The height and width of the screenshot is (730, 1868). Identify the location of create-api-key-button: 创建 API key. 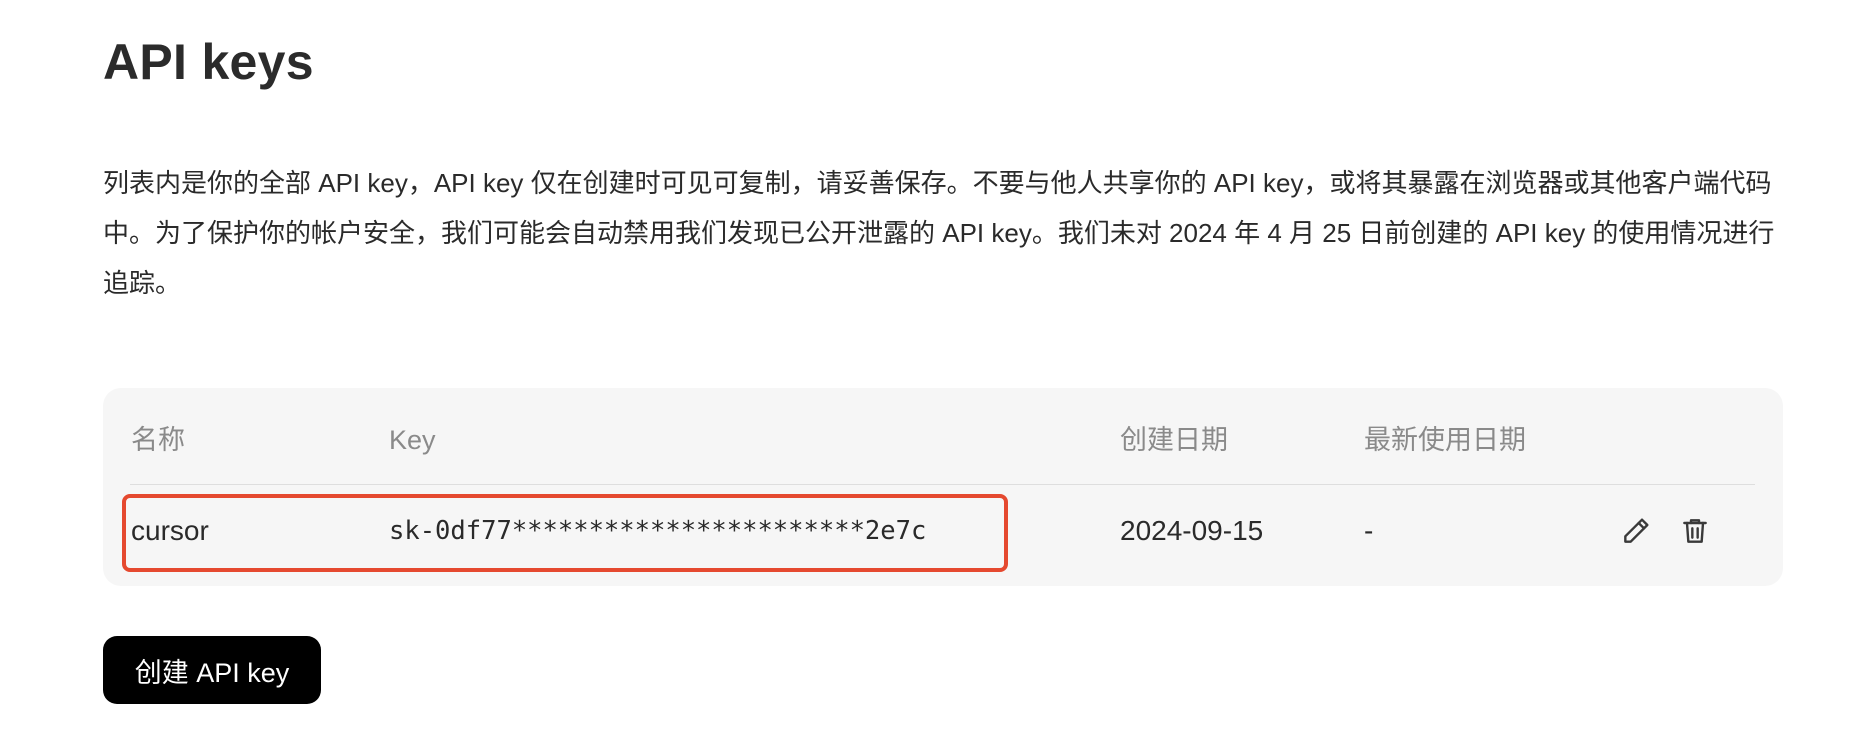
(212, 670).